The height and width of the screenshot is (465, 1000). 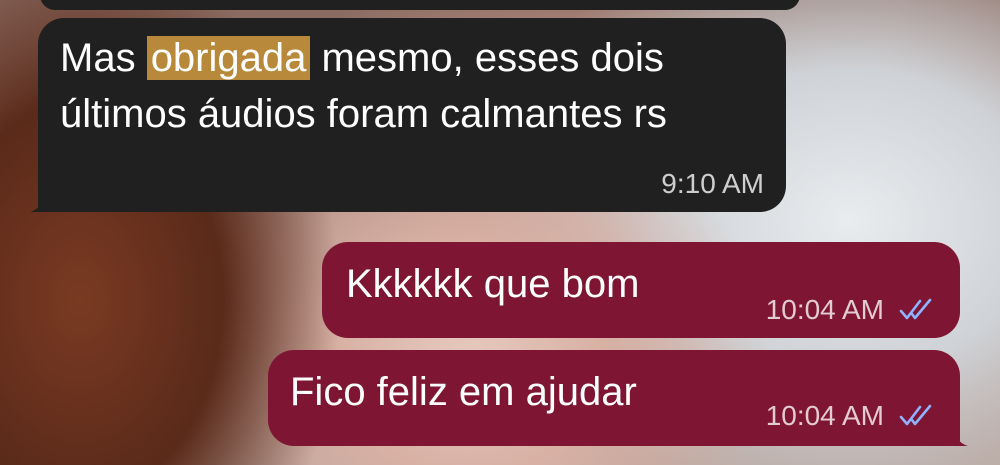 What do you see at coordinates (103, 58) in the screenshot?
I see `message-text-prefix: Mas` at bounding box center [103, 58].